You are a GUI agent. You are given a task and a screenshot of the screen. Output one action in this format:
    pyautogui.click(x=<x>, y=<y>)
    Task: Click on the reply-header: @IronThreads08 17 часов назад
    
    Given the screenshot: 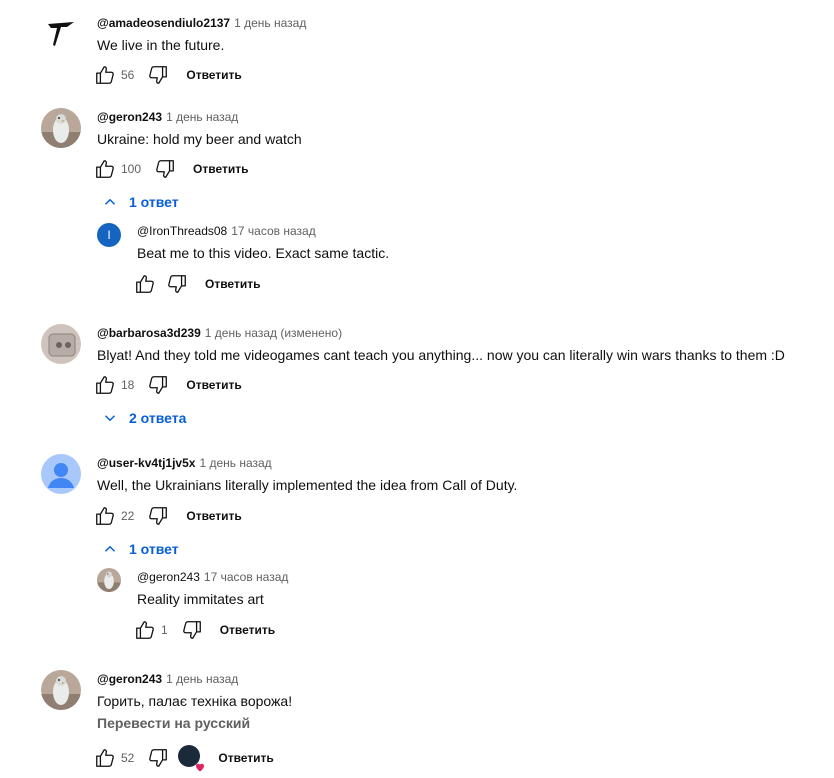 What is the action you would take?
    pyautogui.click(x=226, y=231)
    